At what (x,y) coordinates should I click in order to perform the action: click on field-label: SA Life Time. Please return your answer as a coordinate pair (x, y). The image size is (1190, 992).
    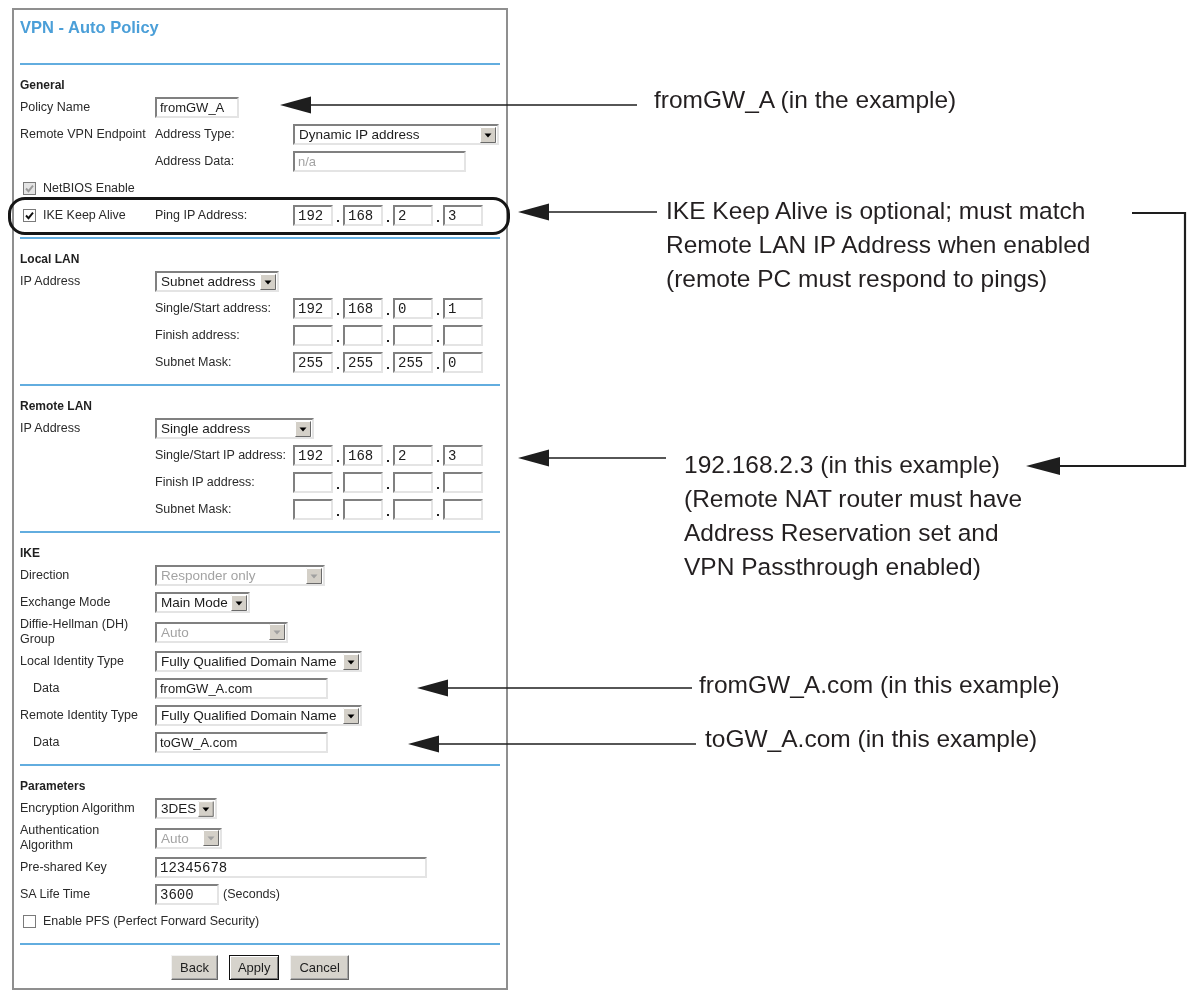
    Looking at the image, I should click on (55, 894).